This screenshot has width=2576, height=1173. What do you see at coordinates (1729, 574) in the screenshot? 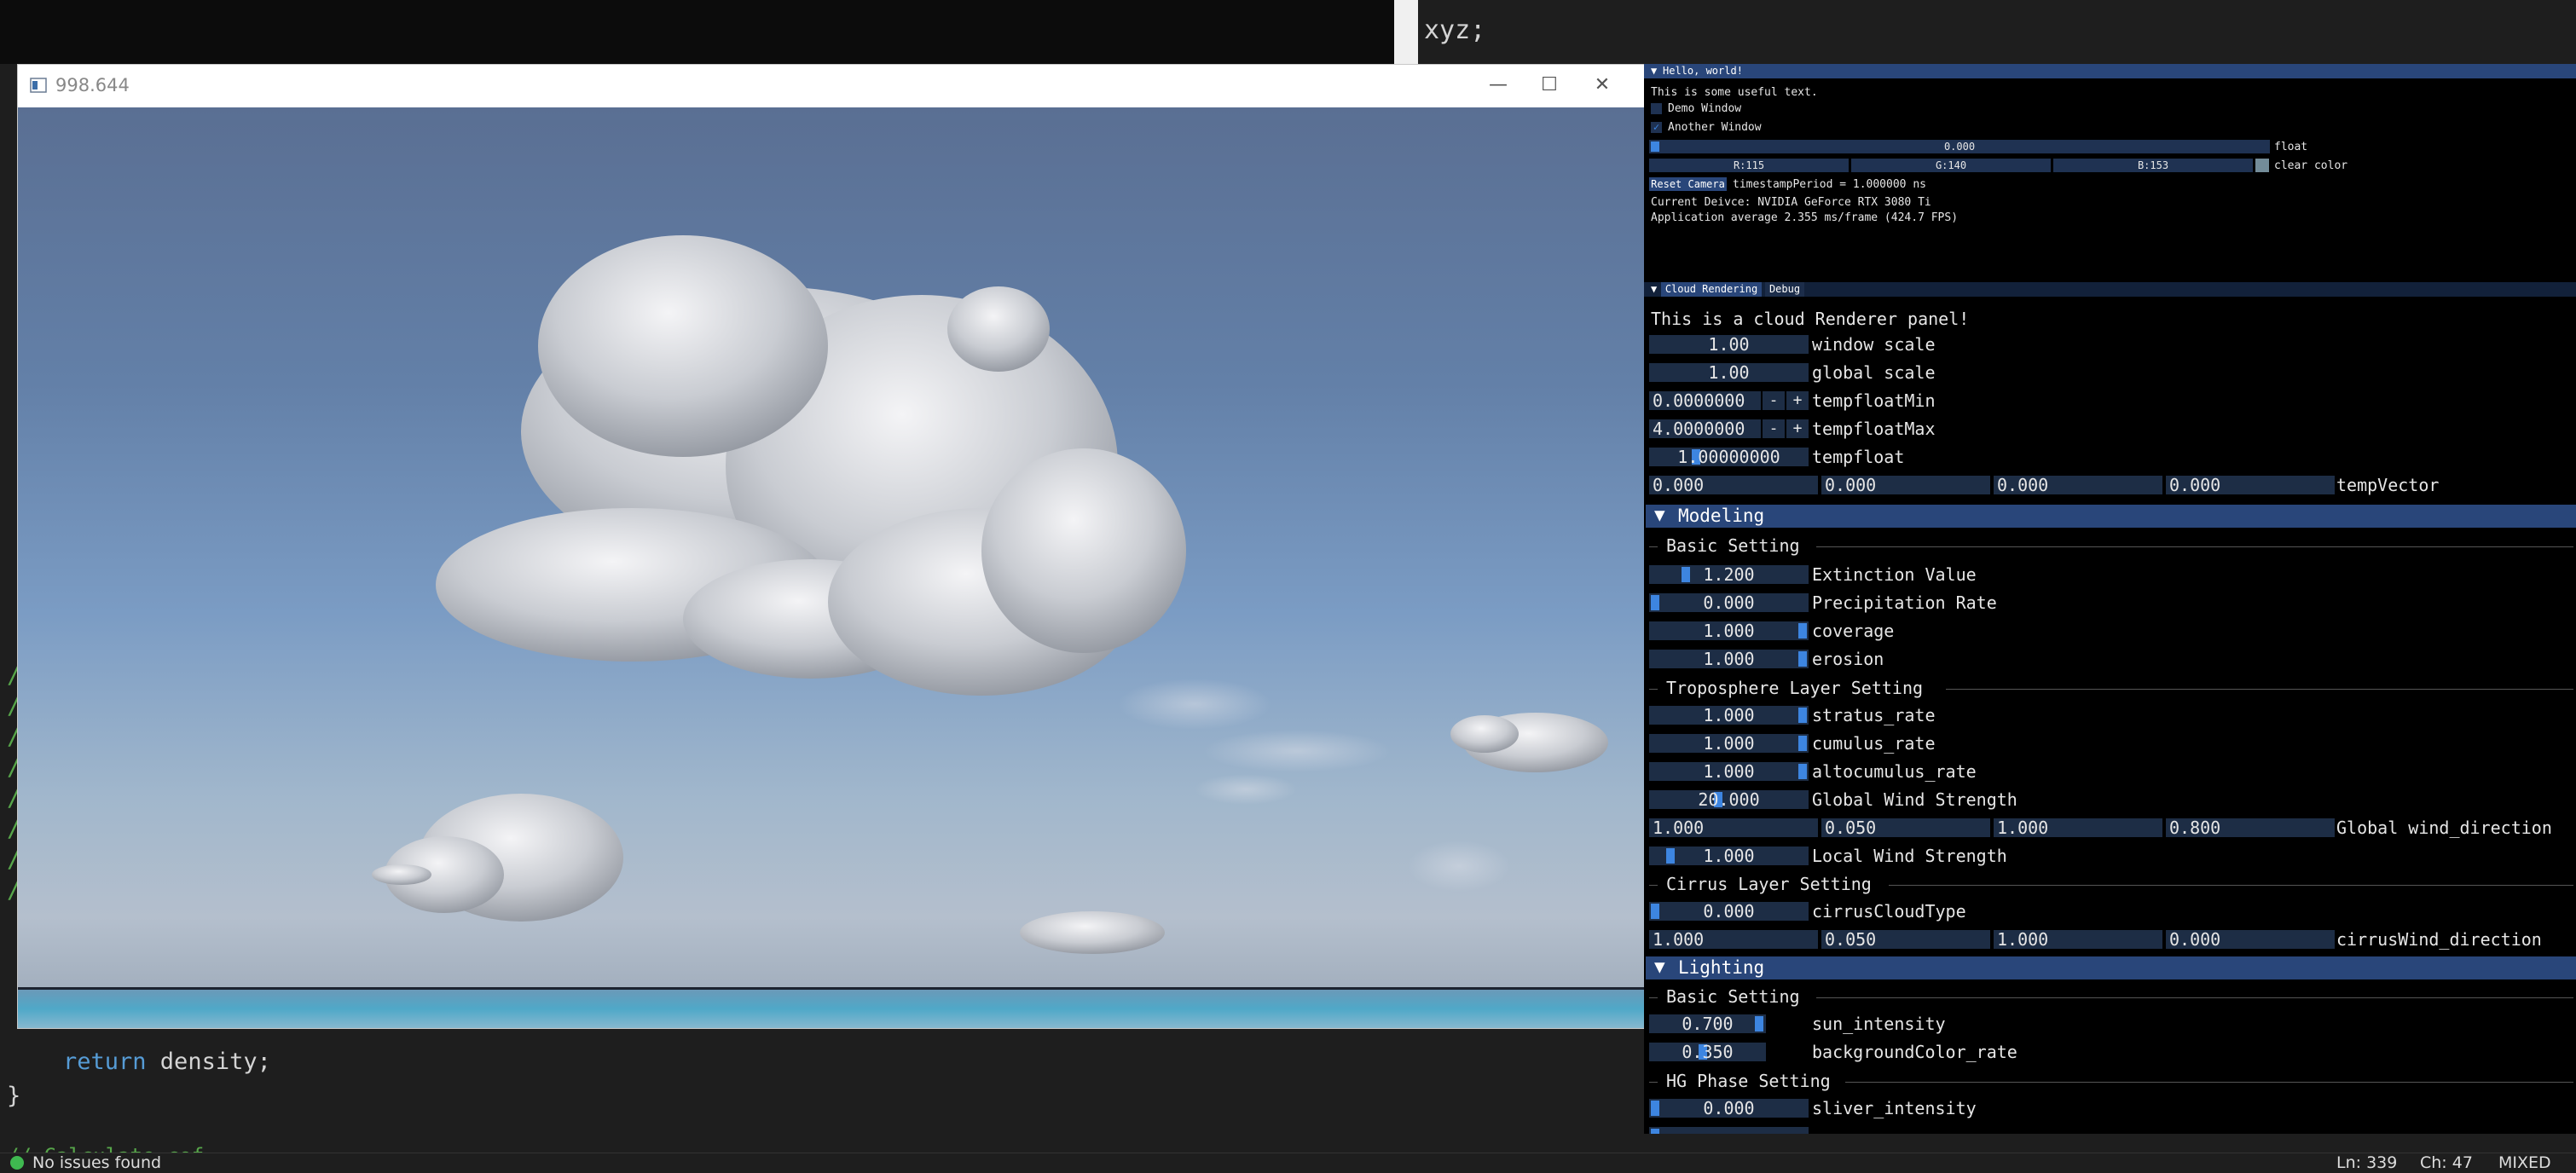
I see `extinction-slider: 1.200` at bounding box center [1729, 574].